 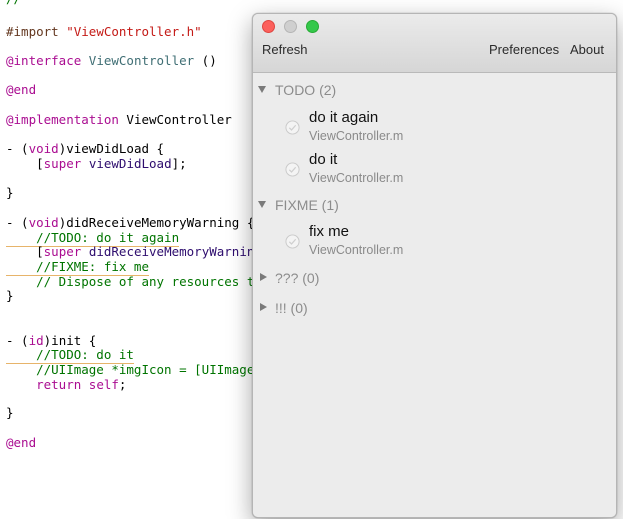 I want to click on code-line: //TODO: do it again, so click(x=93, y=238).